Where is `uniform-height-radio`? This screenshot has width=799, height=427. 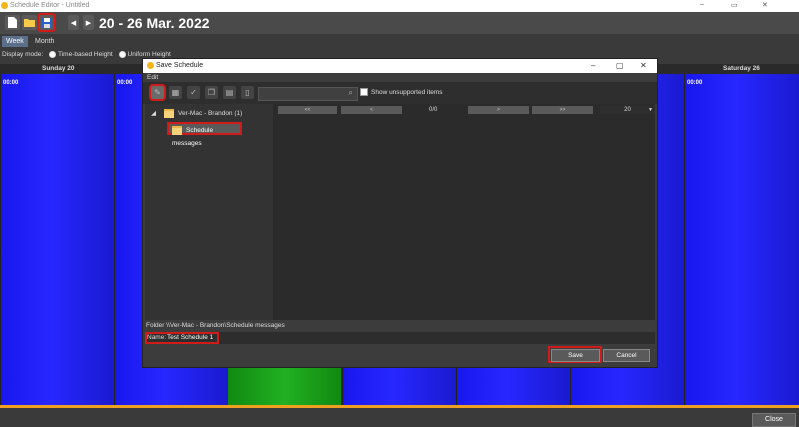 uniform-height-radio is located at coordinates (122, 54).